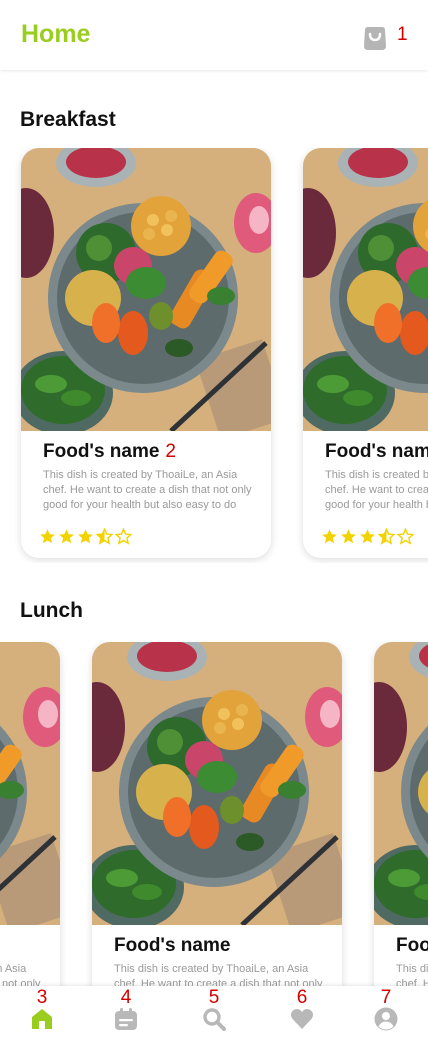 The width and height of the screenshot is (428, 1052). What do you see at coordinates (126, 997) in the screenshot?
I see `nav-number: 4` at bounding box center [126, 997].